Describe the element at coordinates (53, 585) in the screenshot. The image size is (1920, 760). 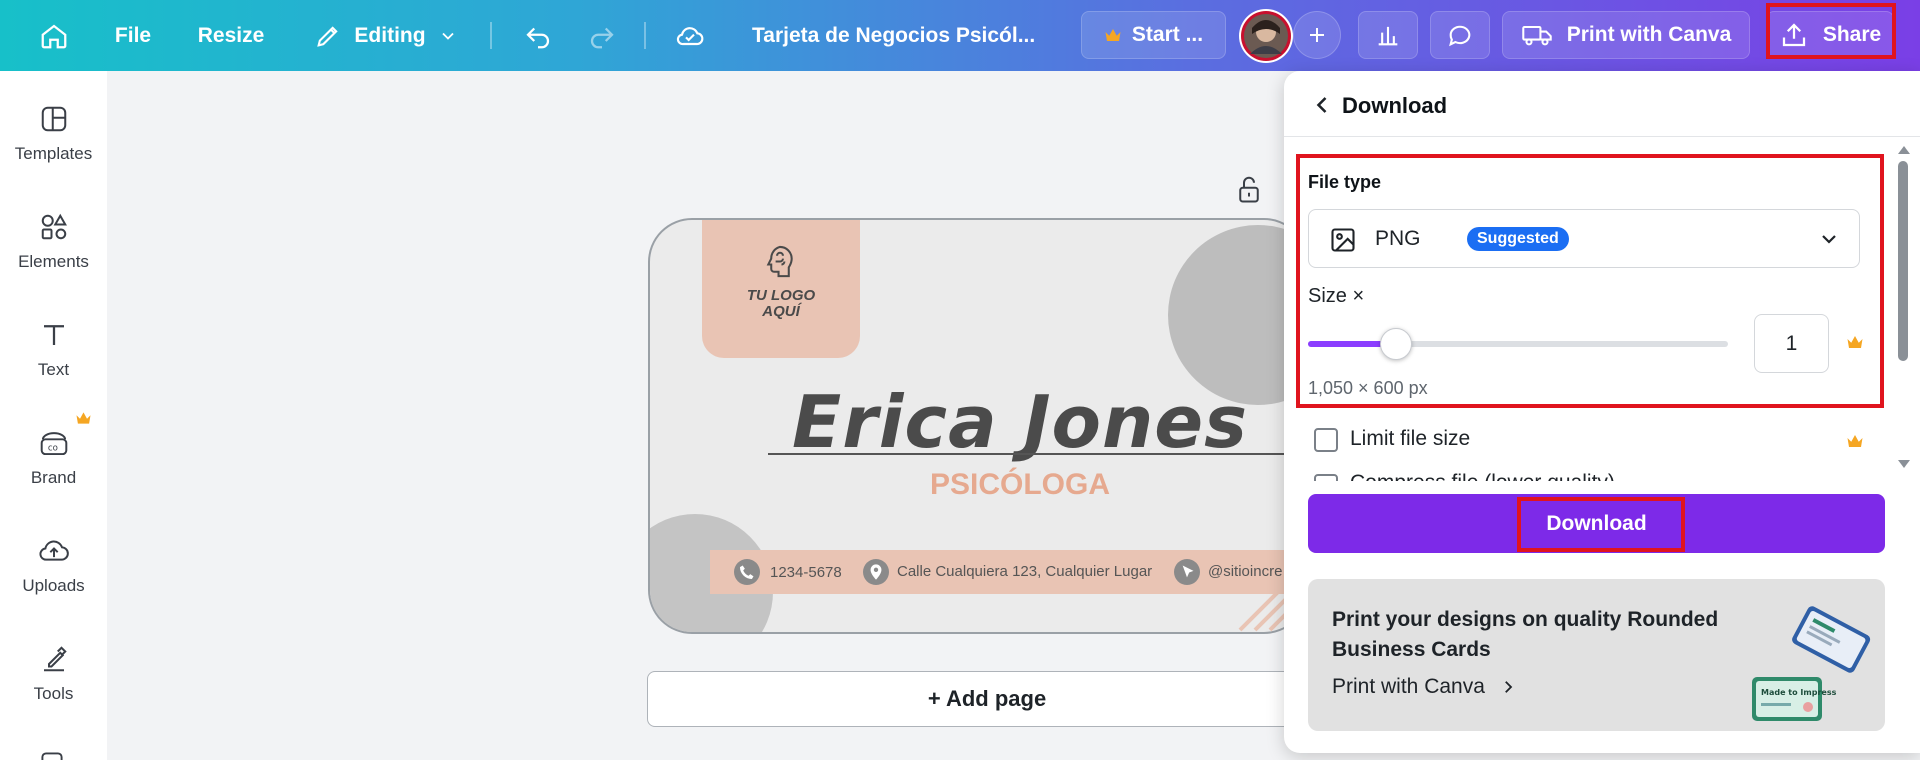
I see `sidebar-item-label: Uploads` at that location.